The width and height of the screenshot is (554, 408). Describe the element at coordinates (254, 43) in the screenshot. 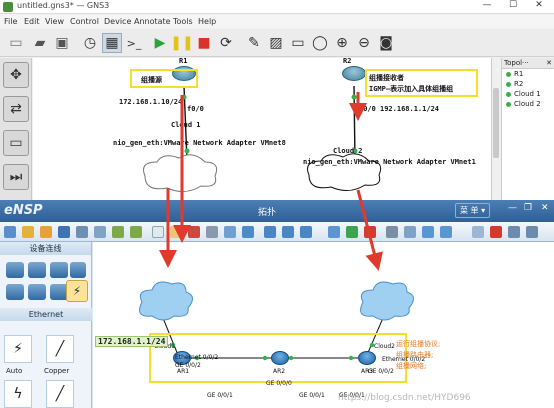

I see `edit-note-icon: ✎` at that location.